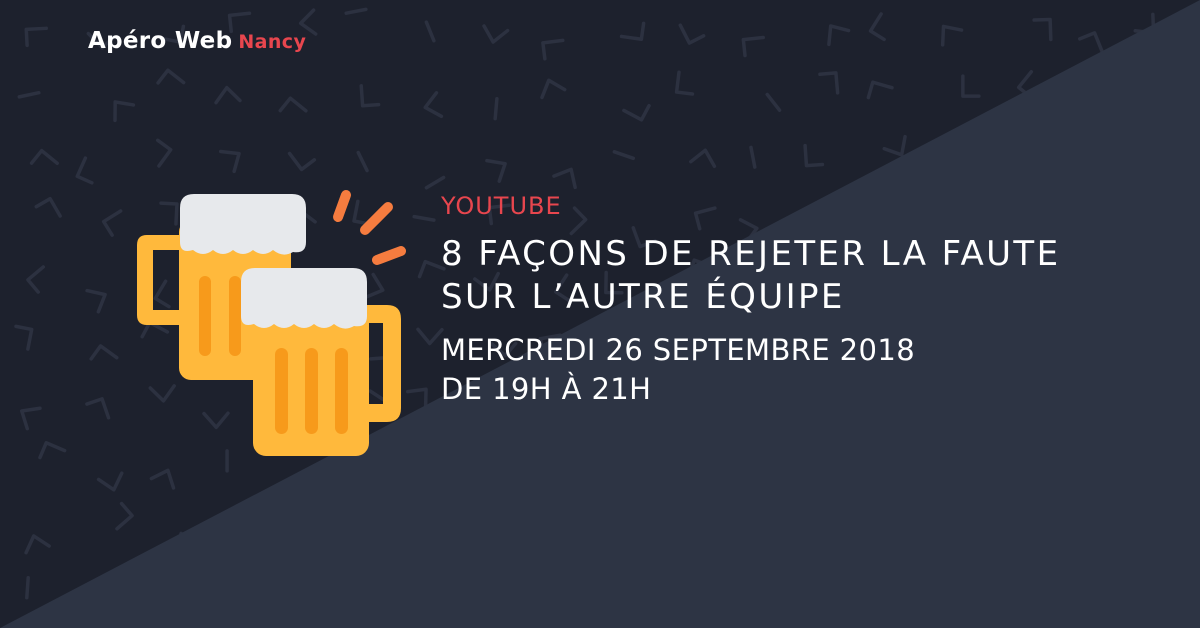 The width and height of the screenshot is (1200, 628). I want to click on clinking-beer-mugs-icon, so click(271, 323).